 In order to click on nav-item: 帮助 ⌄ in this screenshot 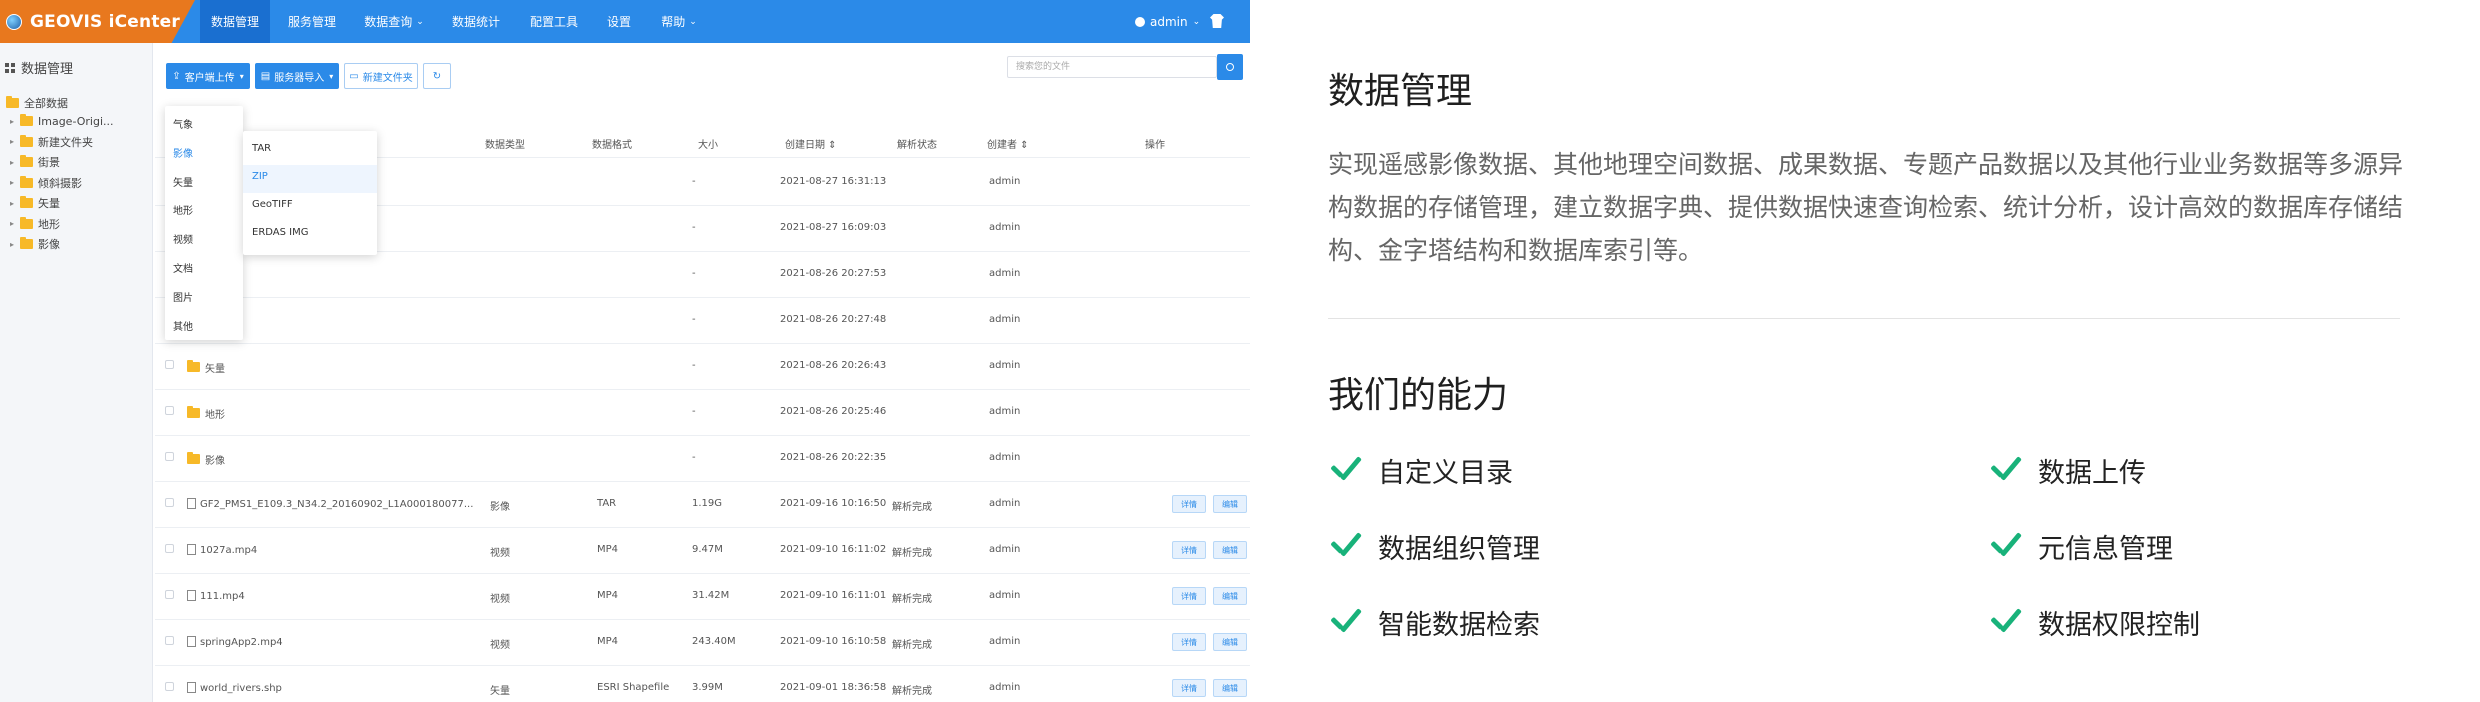, I will do `click(679, 21)`.